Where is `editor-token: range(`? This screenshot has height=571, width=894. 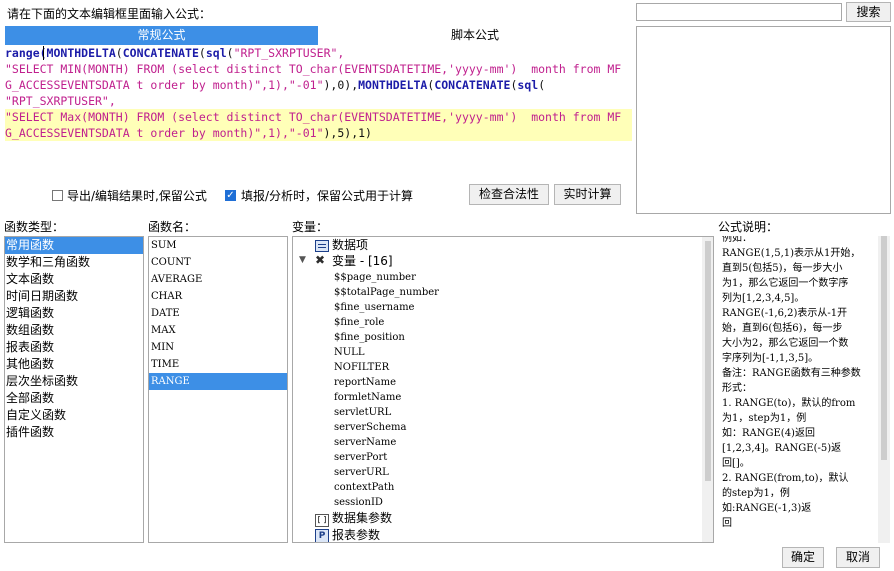
editor-token: range( is located at coordinates (26, 53).